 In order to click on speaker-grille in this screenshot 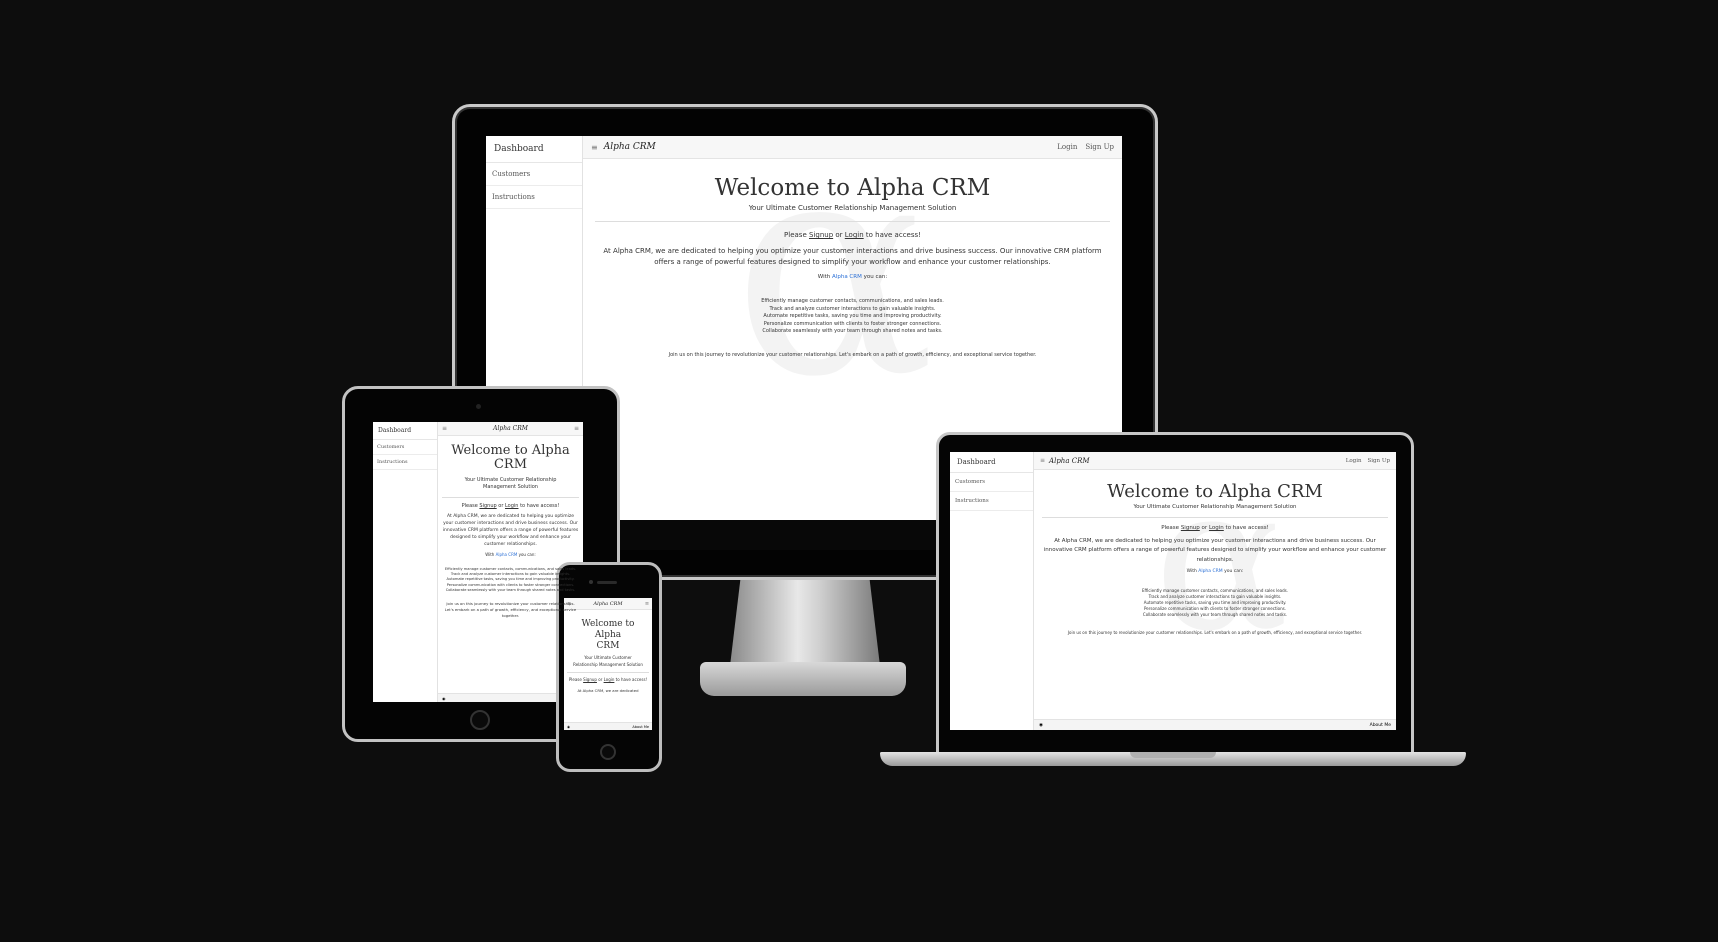, I will do `click(607, 582)`.